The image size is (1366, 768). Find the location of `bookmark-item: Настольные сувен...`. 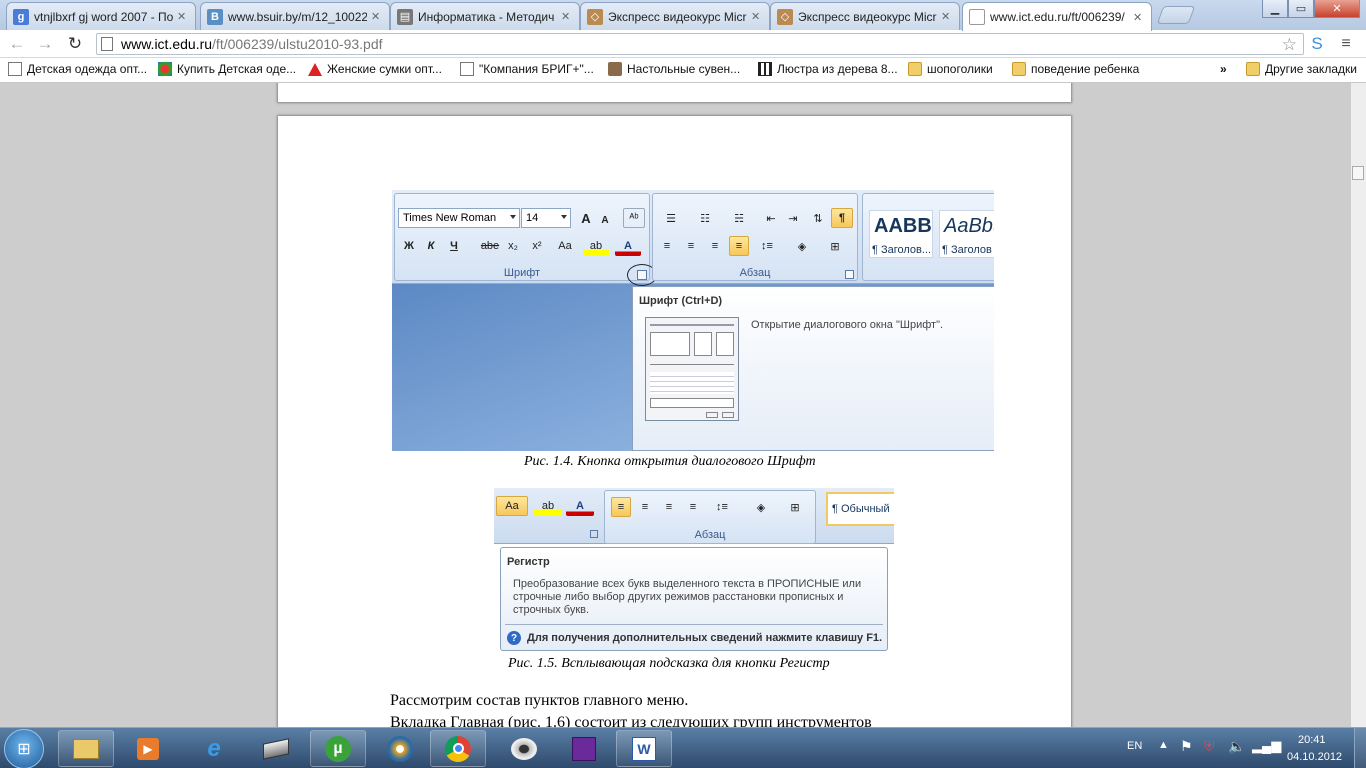

bookmark-item: Настольные сувен... is located at coordinates (674, 69).